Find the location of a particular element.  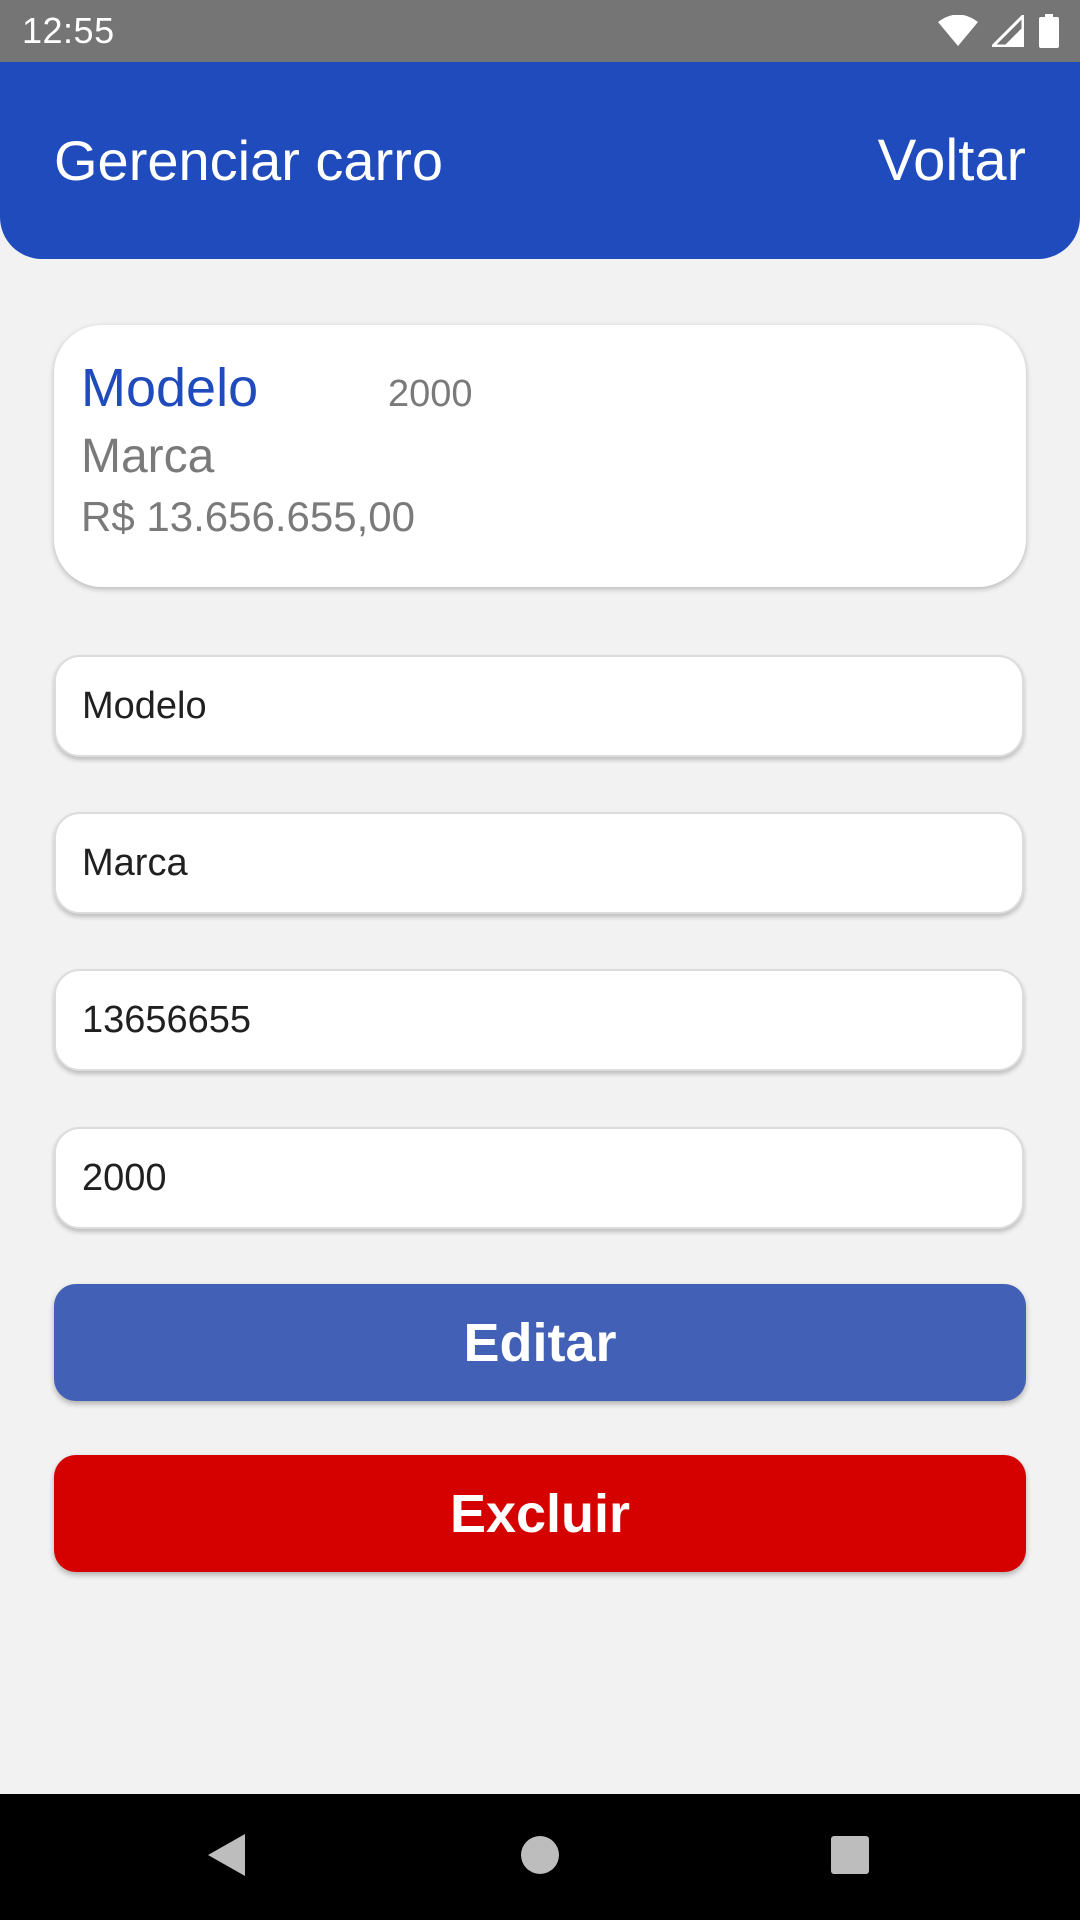

price-field is located at coordinates (539, 1020).